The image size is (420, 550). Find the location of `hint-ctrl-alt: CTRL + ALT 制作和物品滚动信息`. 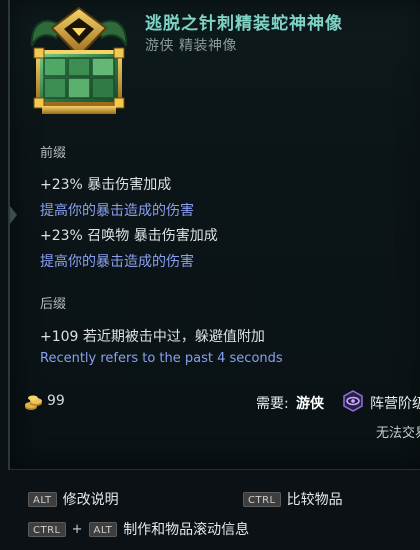

hint-ctrl-alt: CTRL + ALT 制作和物品滚动信息 is located at coordinates (138, 529).